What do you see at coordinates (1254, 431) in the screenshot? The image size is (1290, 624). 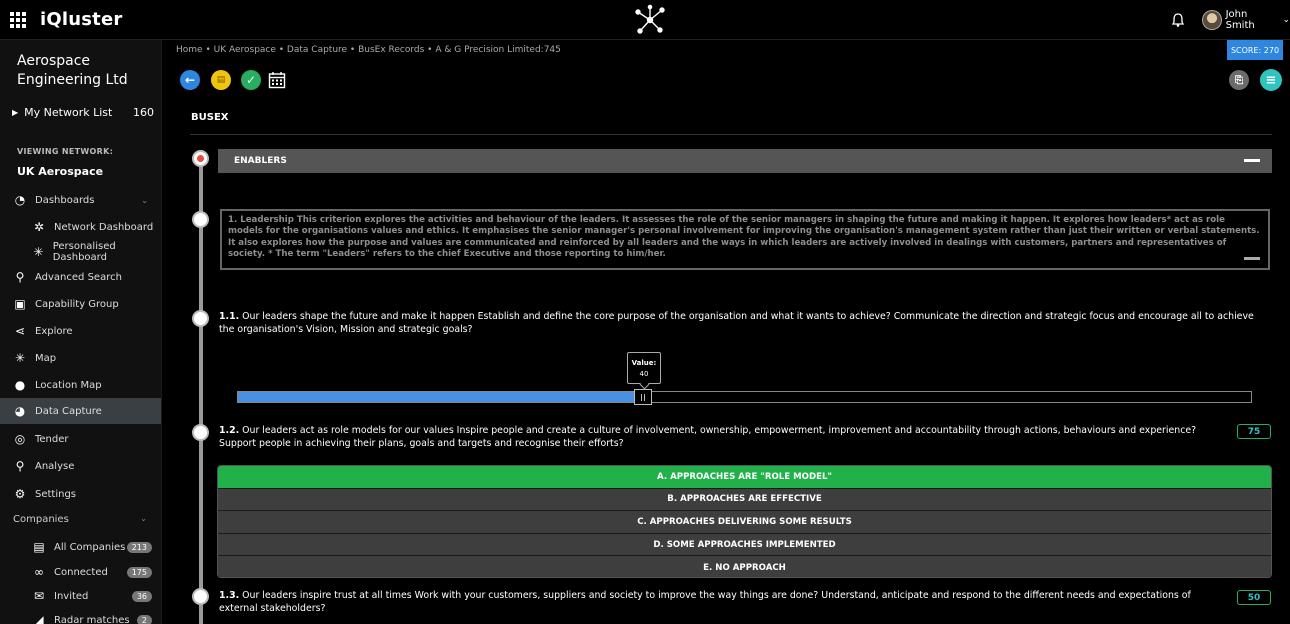 I see `question-score: 75` at bounding box center [1254, 431].